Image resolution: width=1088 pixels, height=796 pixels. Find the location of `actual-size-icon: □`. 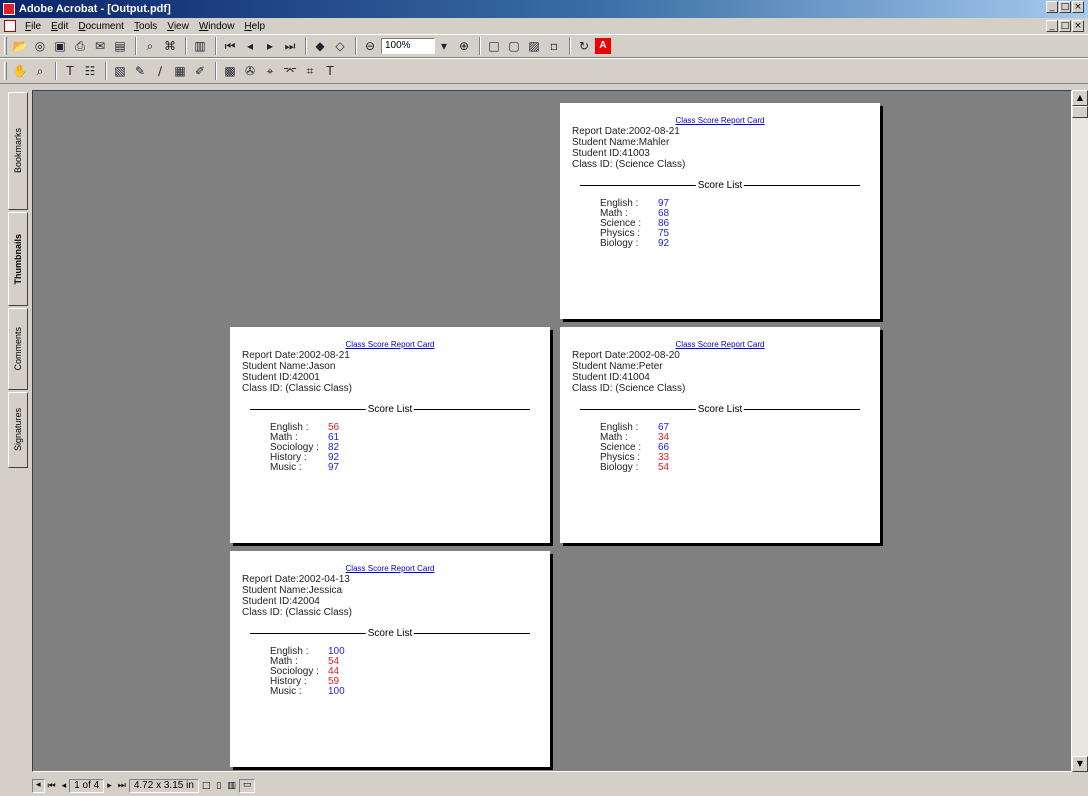

actual-size-icon: □ is located at coordinates (494, 46).